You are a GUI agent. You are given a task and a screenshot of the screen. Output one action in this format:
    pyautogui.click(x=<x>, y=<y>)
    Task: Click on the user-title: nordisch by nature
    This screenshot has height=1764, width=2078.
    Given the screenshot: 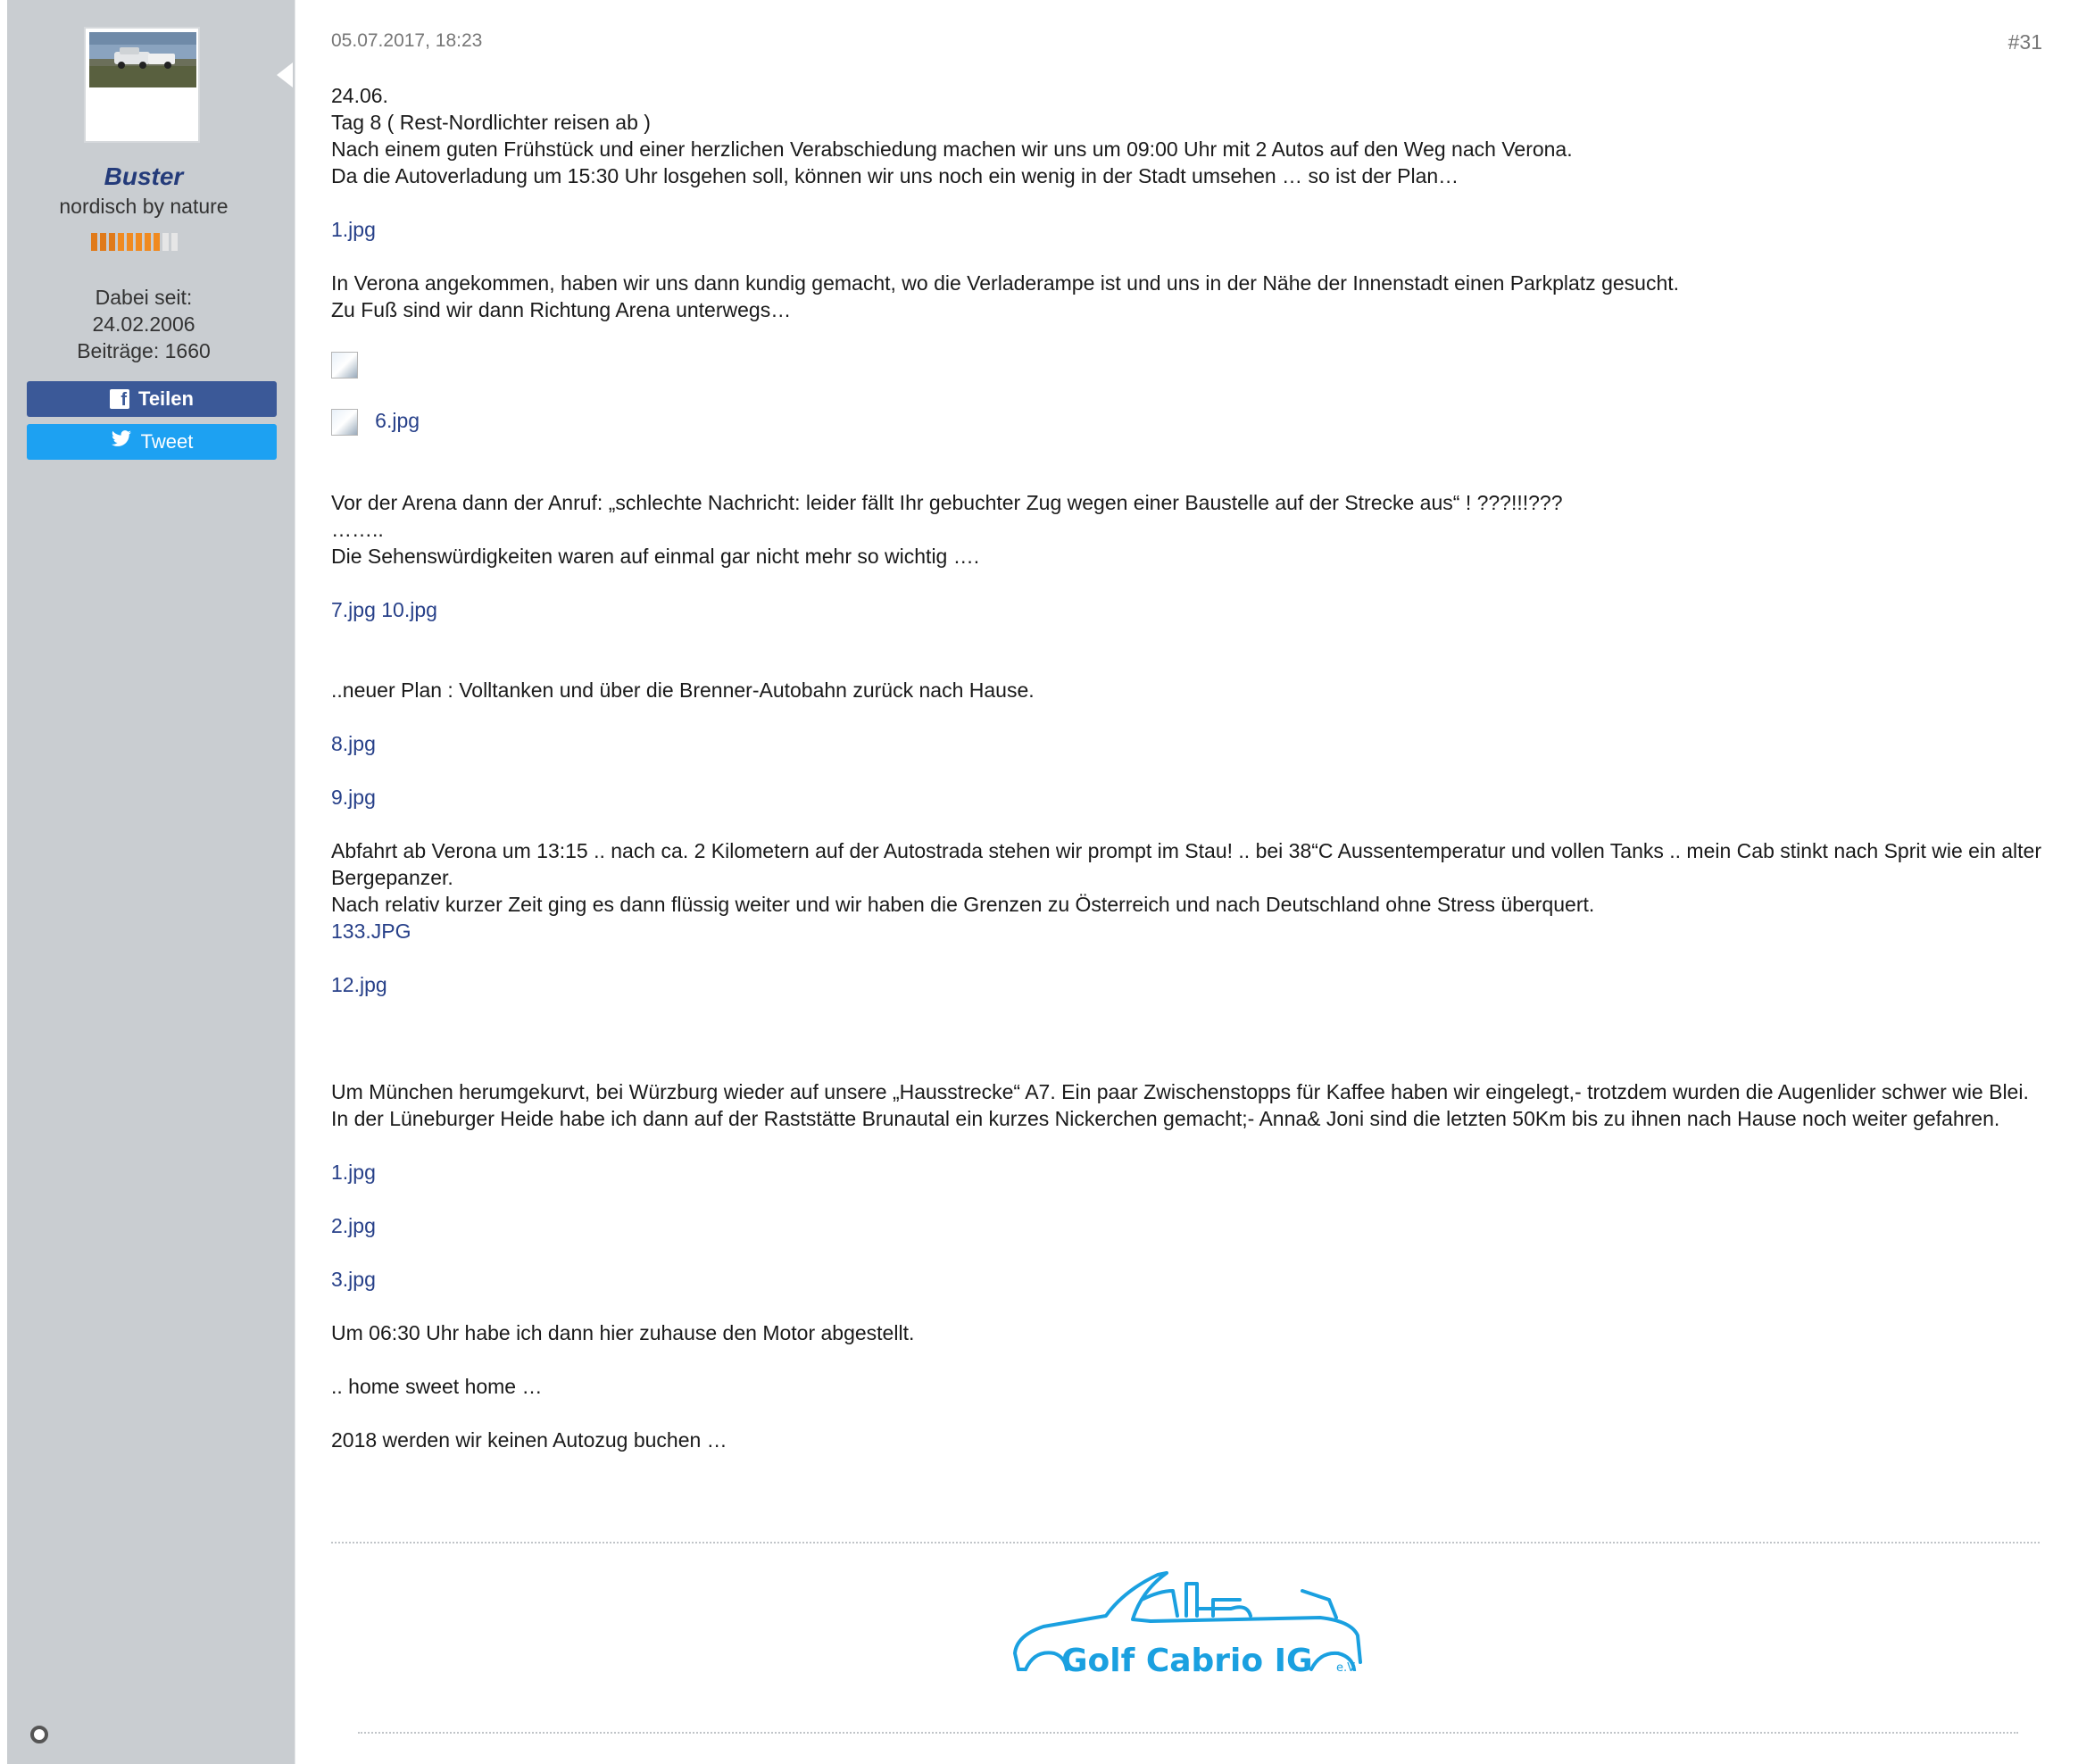 What is the action you would take?
    pyautogui.click(x=144, y=206)
    